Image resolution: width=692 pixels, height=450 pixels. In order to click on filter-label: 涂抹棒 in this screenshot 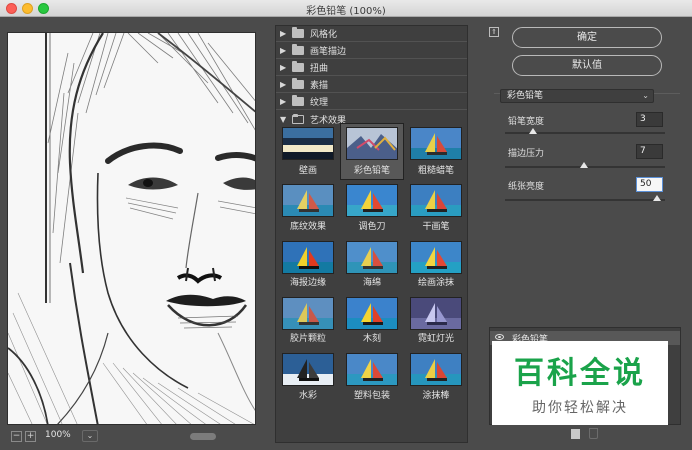, I will do `click(436, 396)`.